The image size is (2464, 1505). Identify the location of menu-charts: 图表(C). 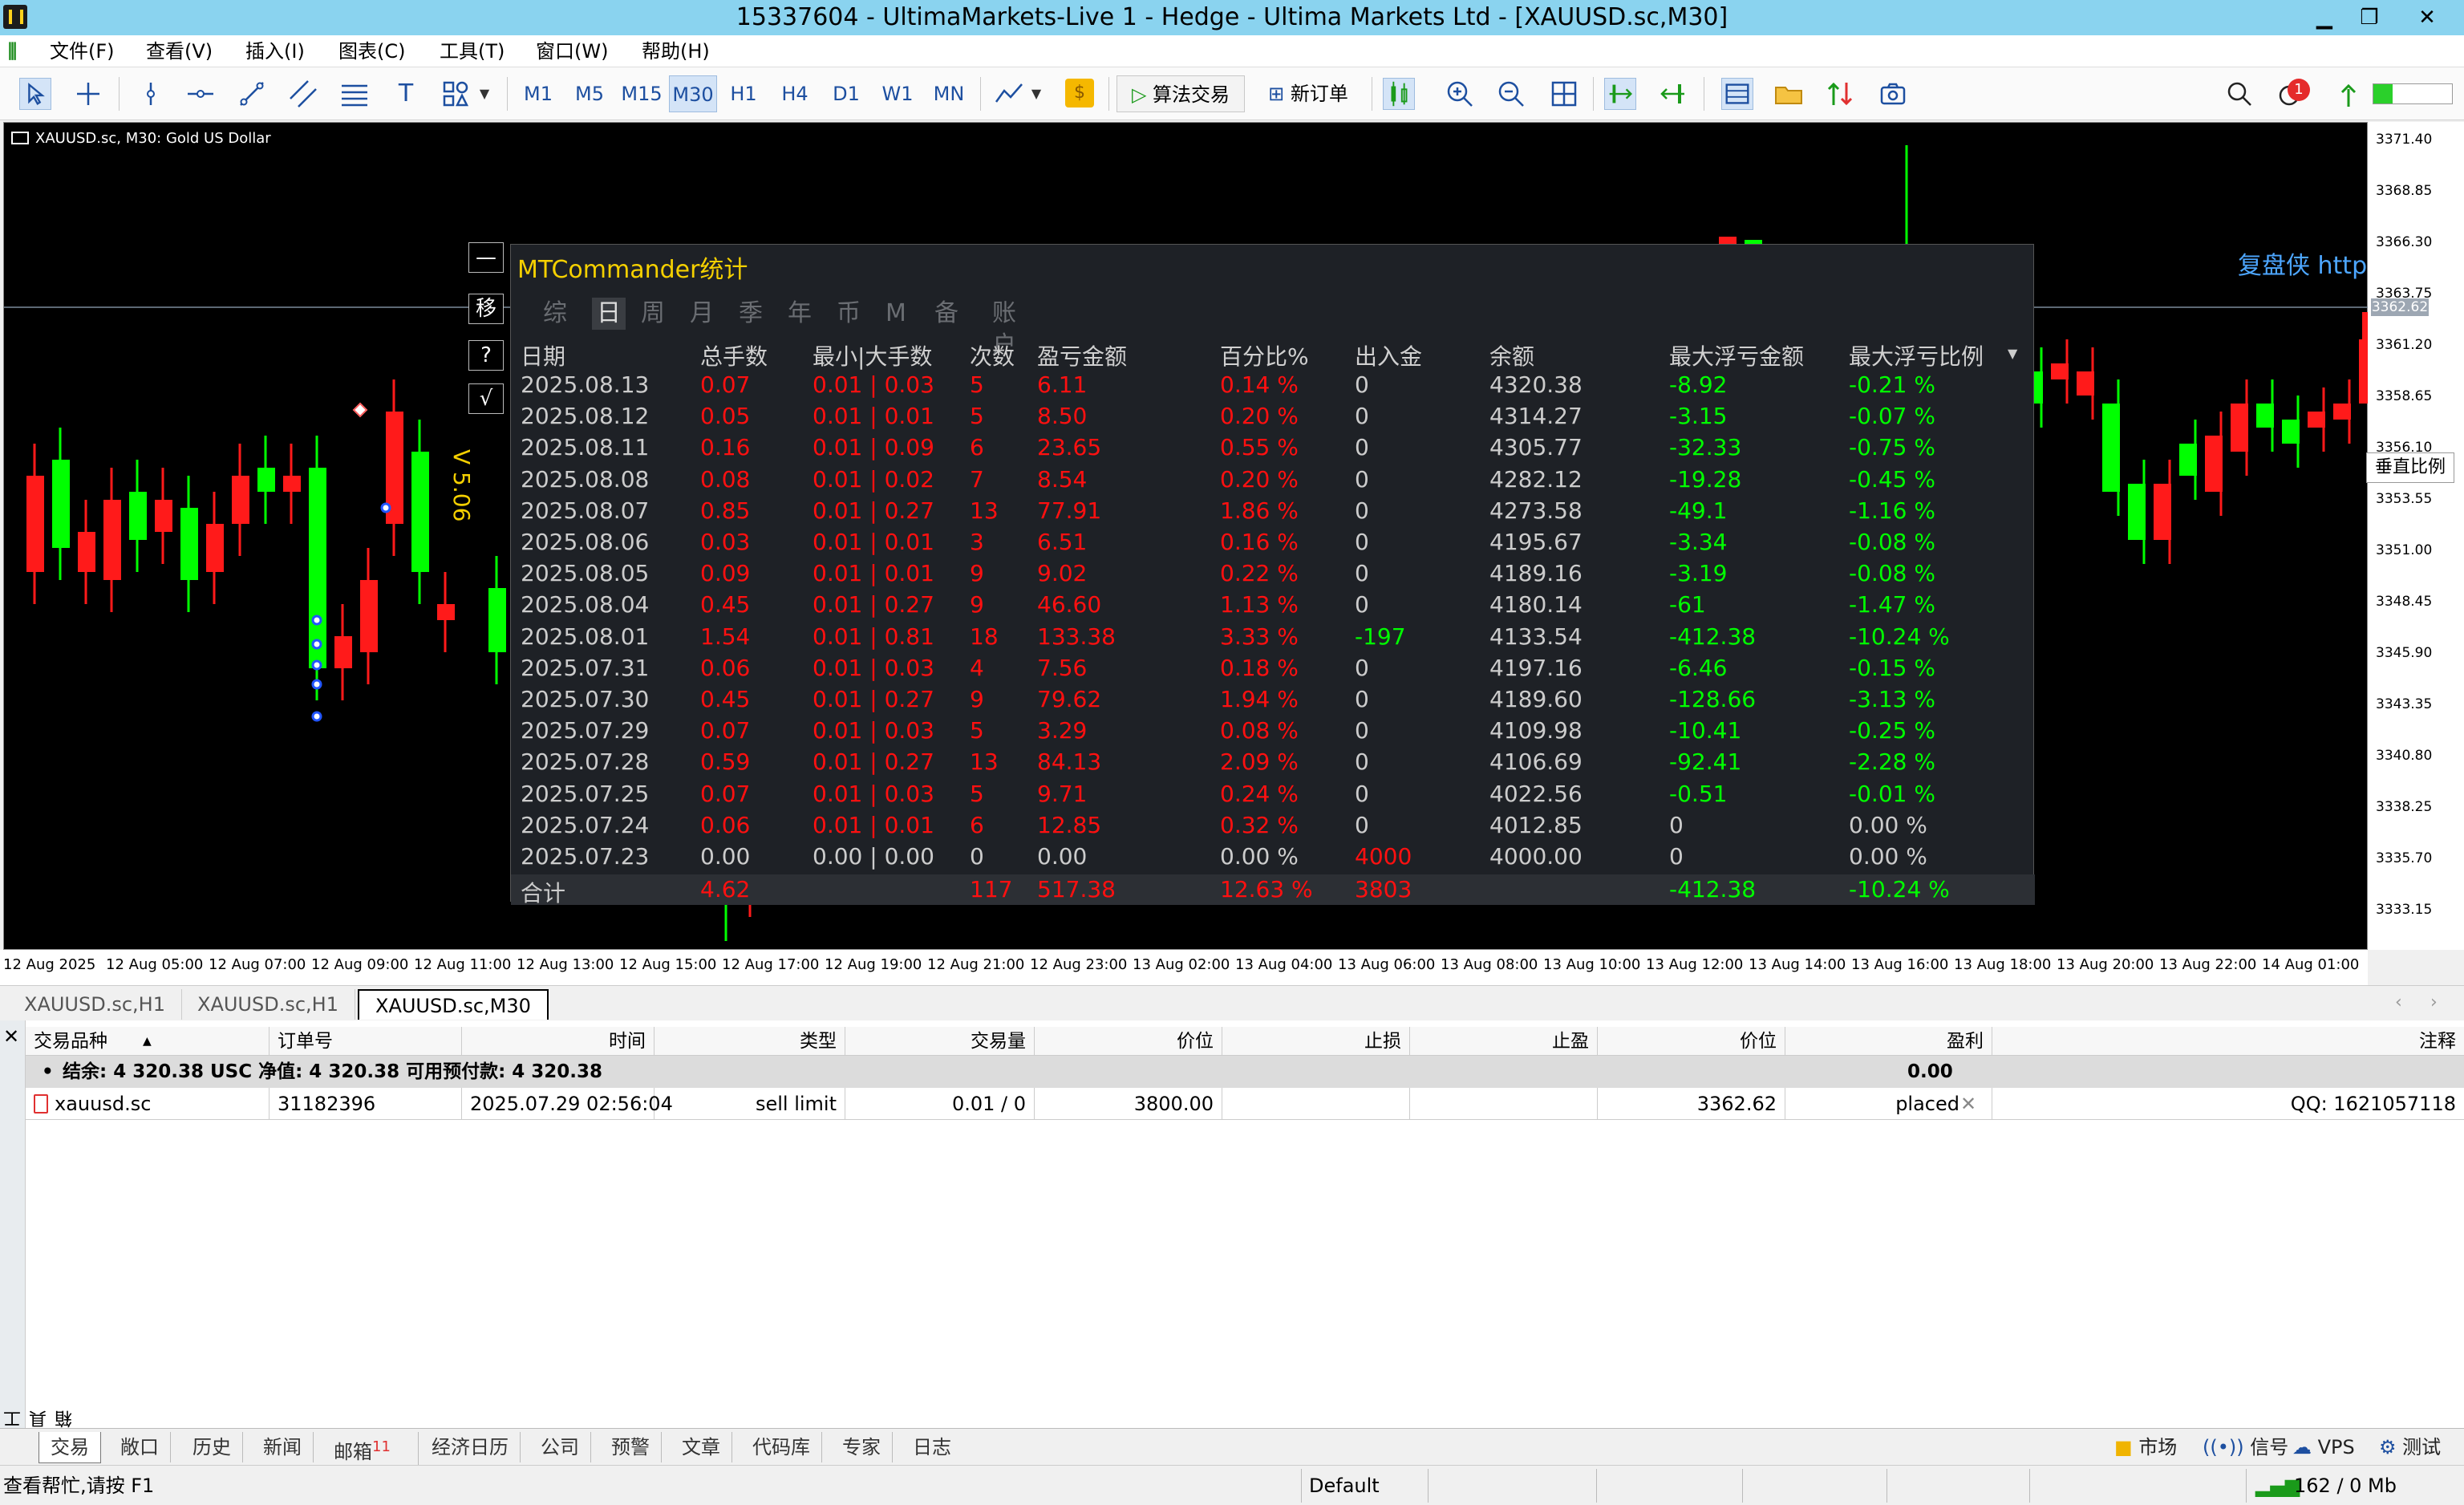
(371, 51).